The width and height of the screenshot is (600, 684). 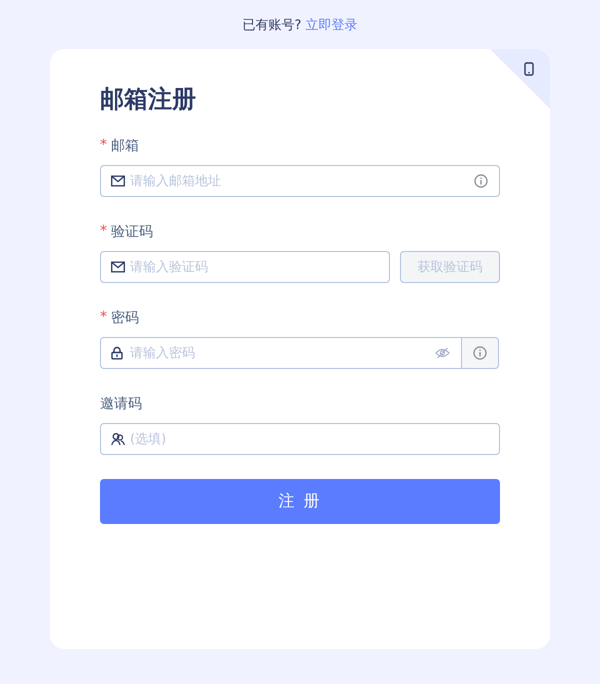 I want to click on field-label: 验证码, so click(x=132, y=232).